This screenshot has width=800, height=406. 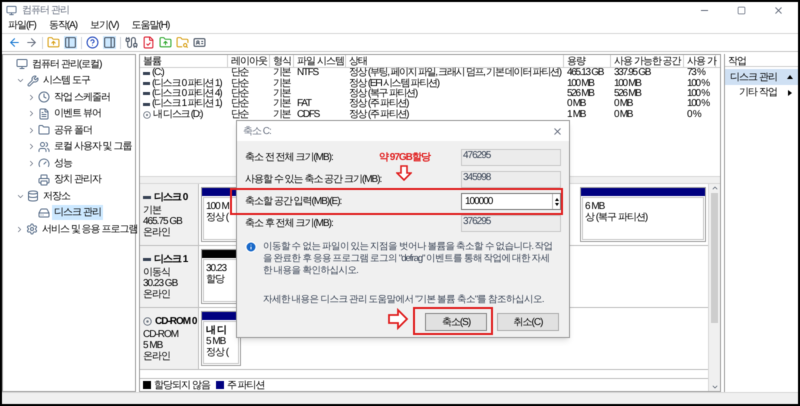 What do you see at coordinates (313, 180) in the screenshot?
I see `field-label: 사용할 수 있는 축소 공간 크기(MB):` at bounding box center [313, 180].